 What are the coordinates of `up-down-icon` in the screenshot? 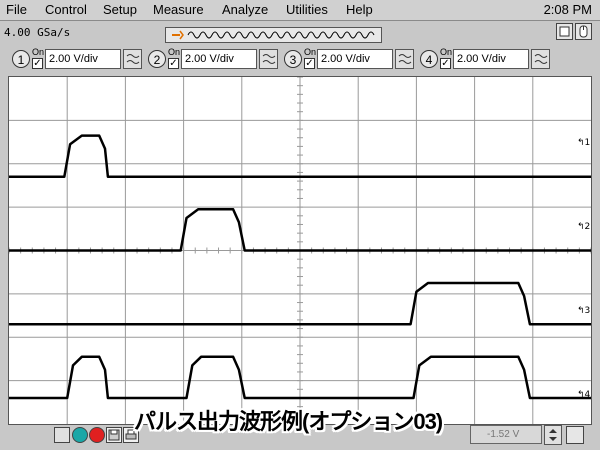 It's located at (553, 435).